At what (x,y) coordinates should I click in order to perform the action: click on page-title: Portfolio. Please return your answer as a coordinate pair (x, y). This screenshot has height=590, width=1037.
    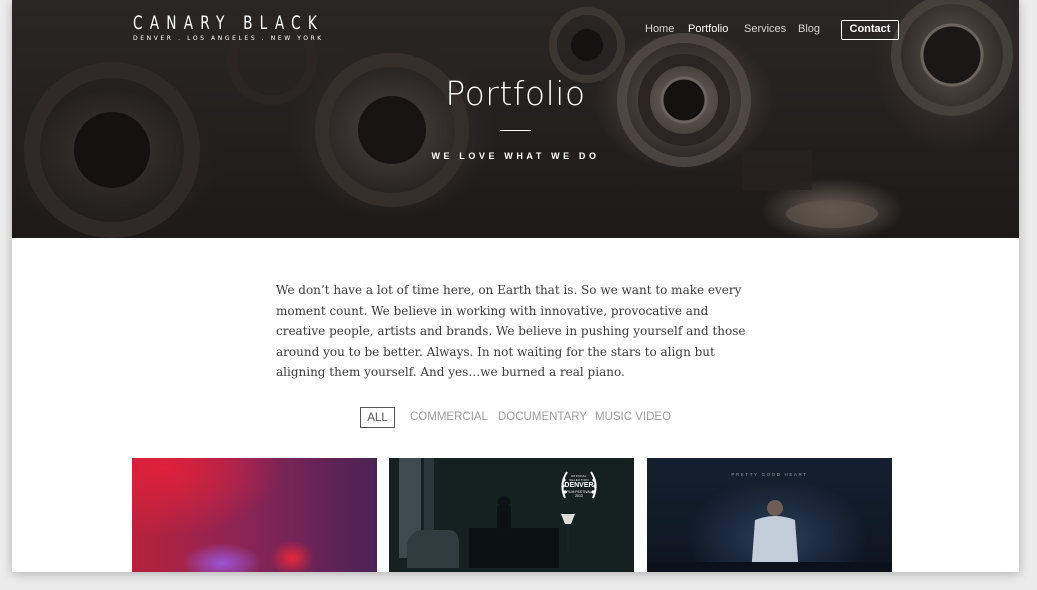
    Looking at the image, I should click on (515, 93).